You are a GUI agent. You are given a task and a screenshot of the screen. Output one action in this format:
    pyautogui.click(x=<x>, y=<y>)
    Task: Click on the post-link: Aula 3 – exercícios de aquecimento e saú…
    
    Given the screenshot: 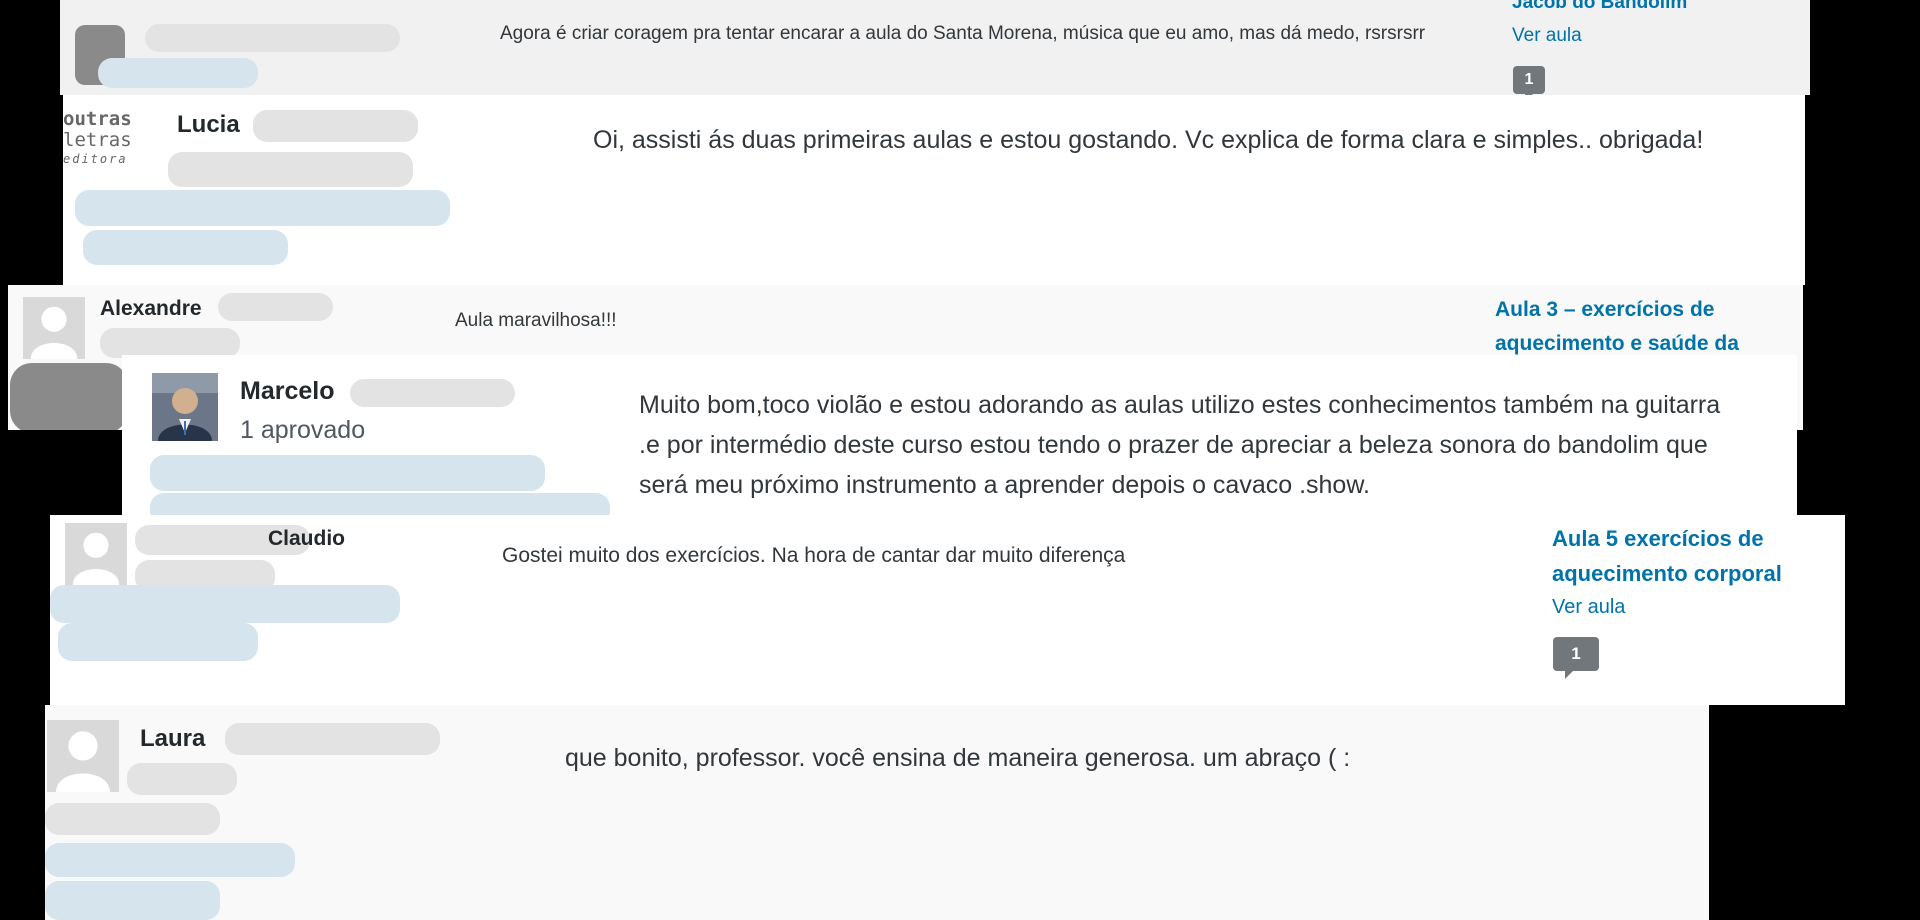 What is the action you would take?
    pyautogui.click(x=1649, y=327)
    